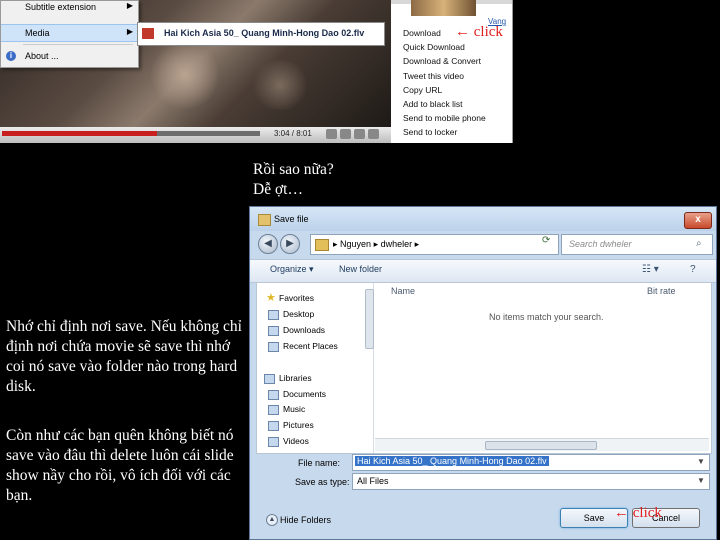 Image resolution: width=720 pixels, height=540 pixels. What do you see at coordinates (430, 132) in the screenshot?
I see `menu-item-send-locker: Send to locker` at bounding box center [430, 132].